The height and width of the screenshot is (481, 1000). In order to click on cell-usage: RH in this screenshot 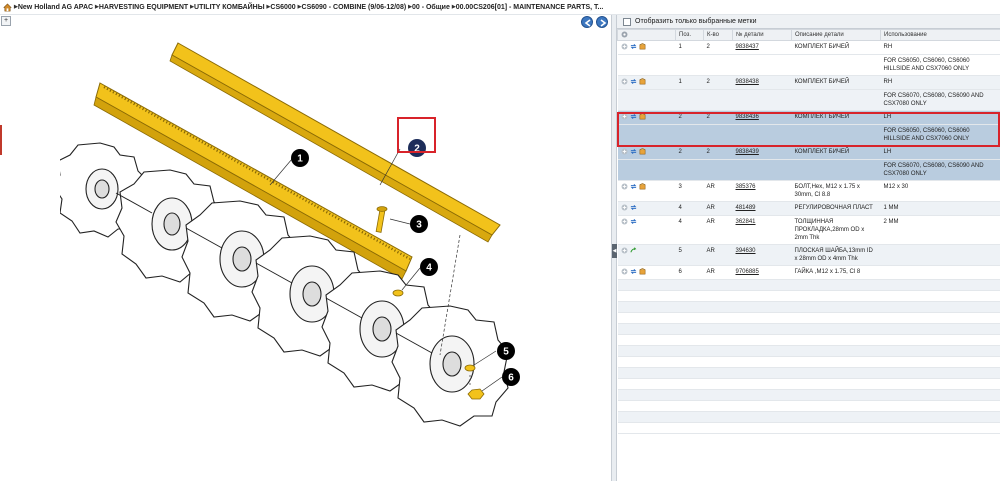, I will do `click(940, 82)`.